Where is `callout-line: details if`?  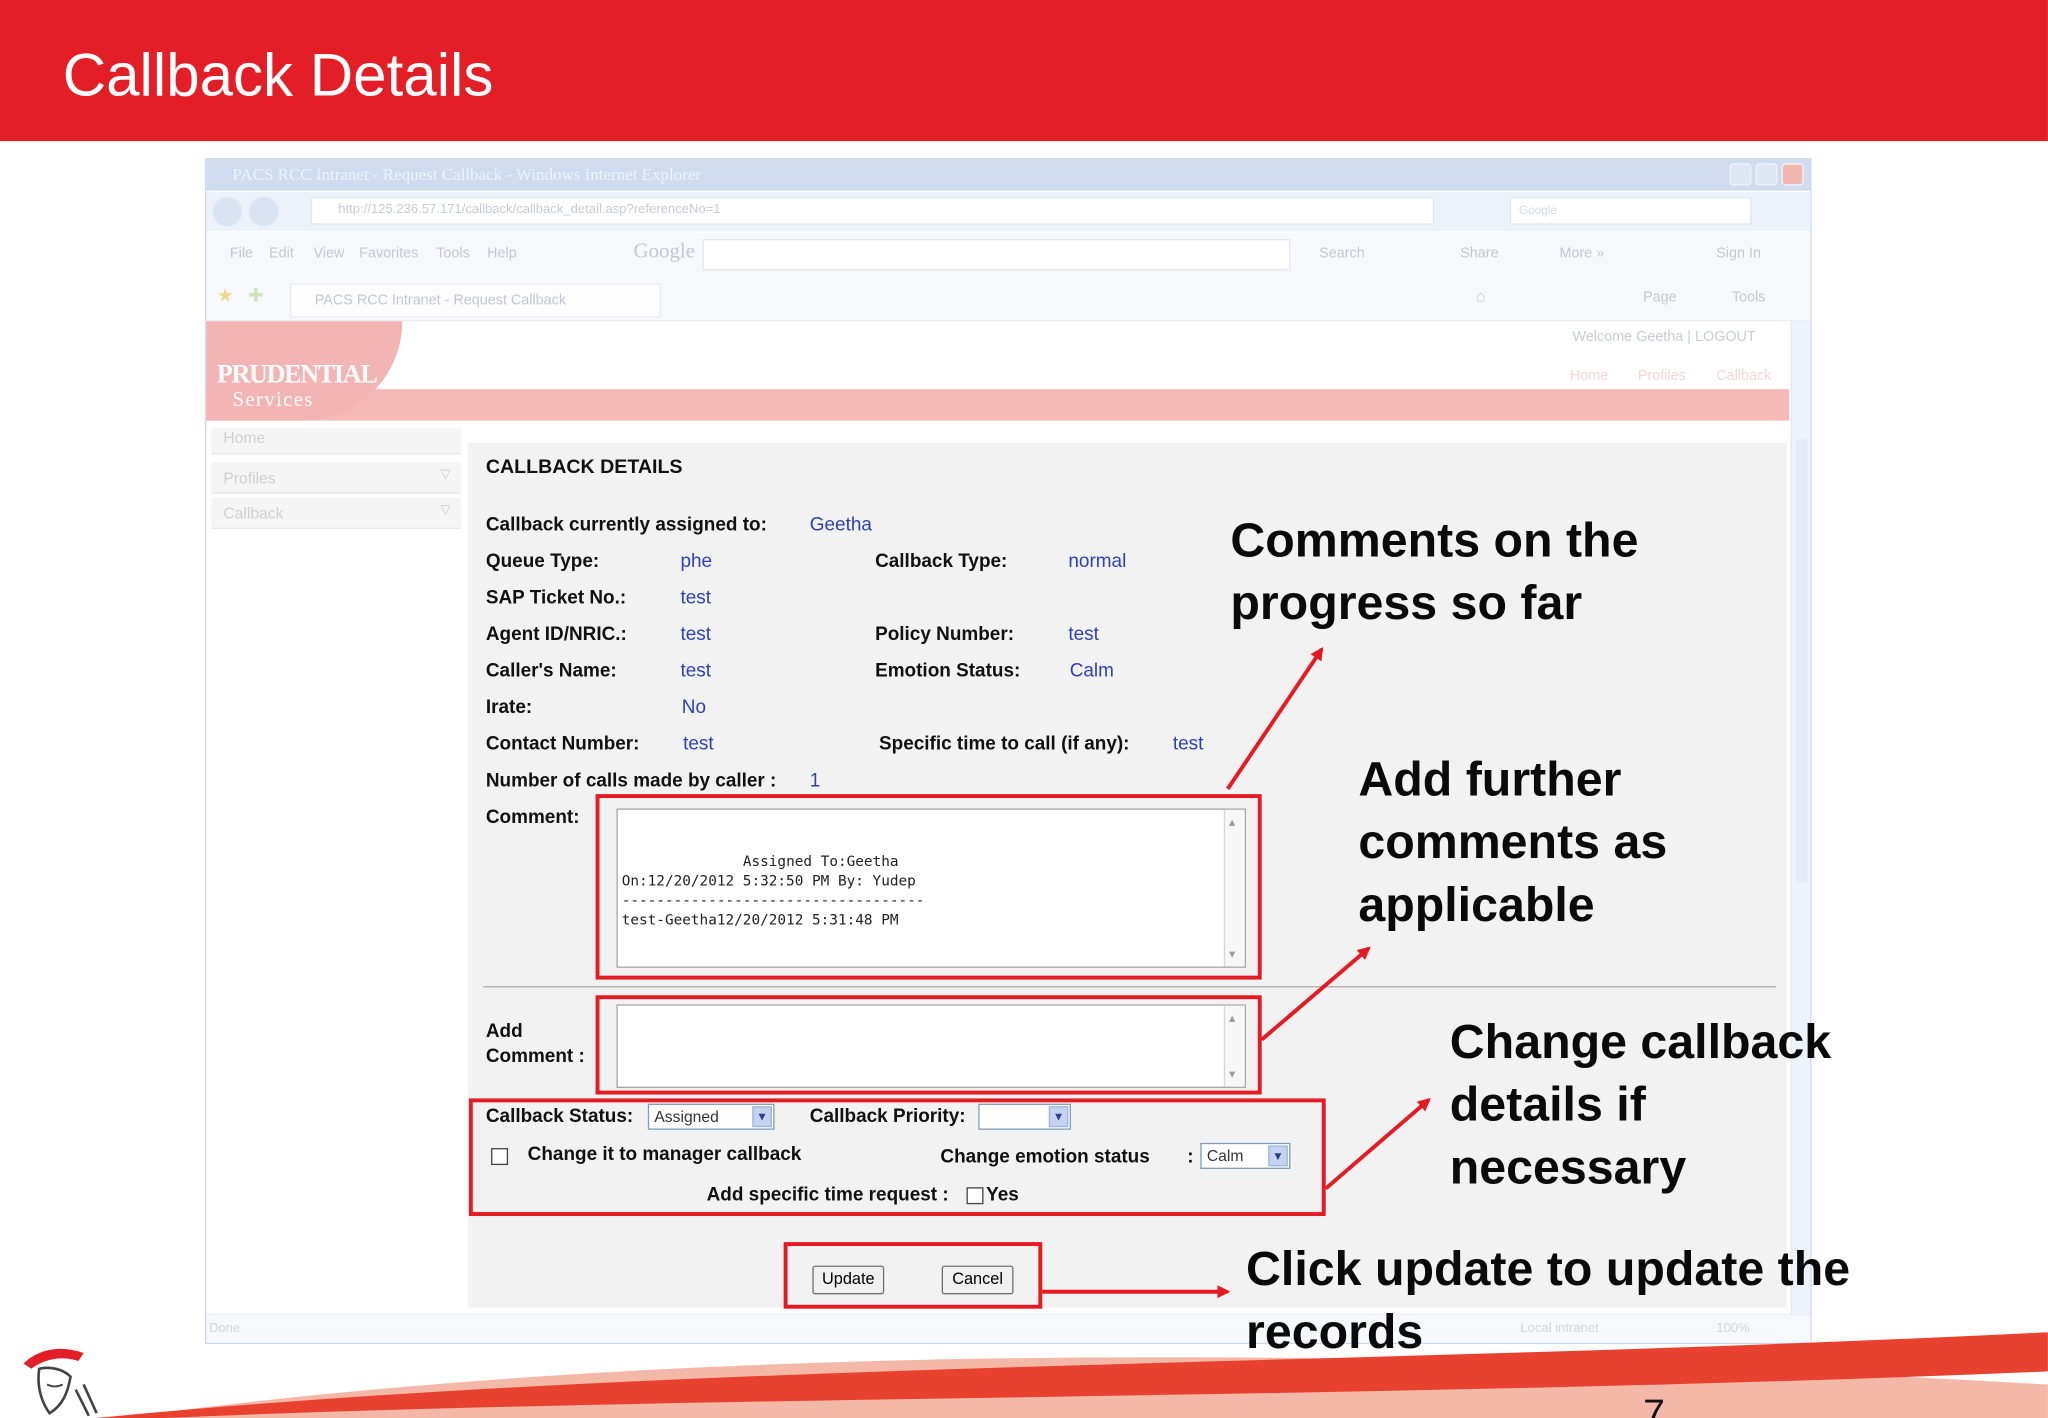 callout-line: details if is located at coordinates (1547, 1104).